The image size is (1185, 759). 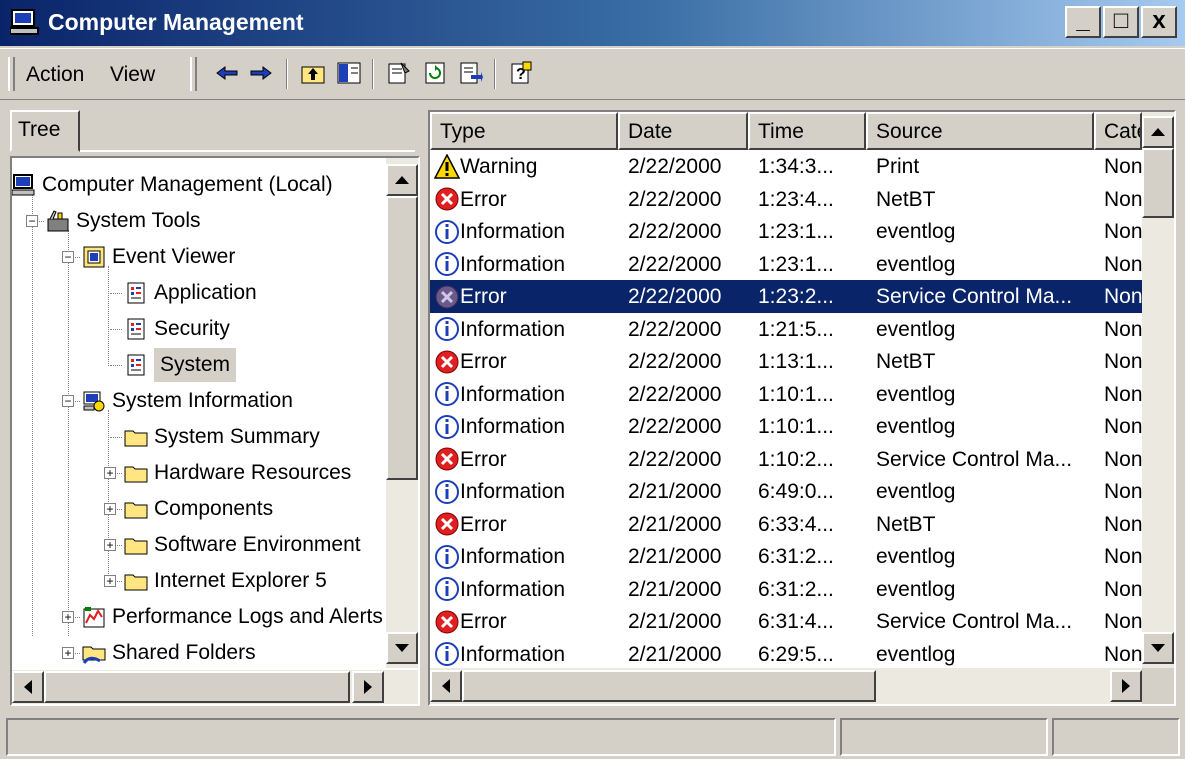 What do you see at coordinates (786, 361) in the screenshot?
I see `table-row: Error 2/22/2000 1:13:1... NetBT None` at bounding box center [786, 361].